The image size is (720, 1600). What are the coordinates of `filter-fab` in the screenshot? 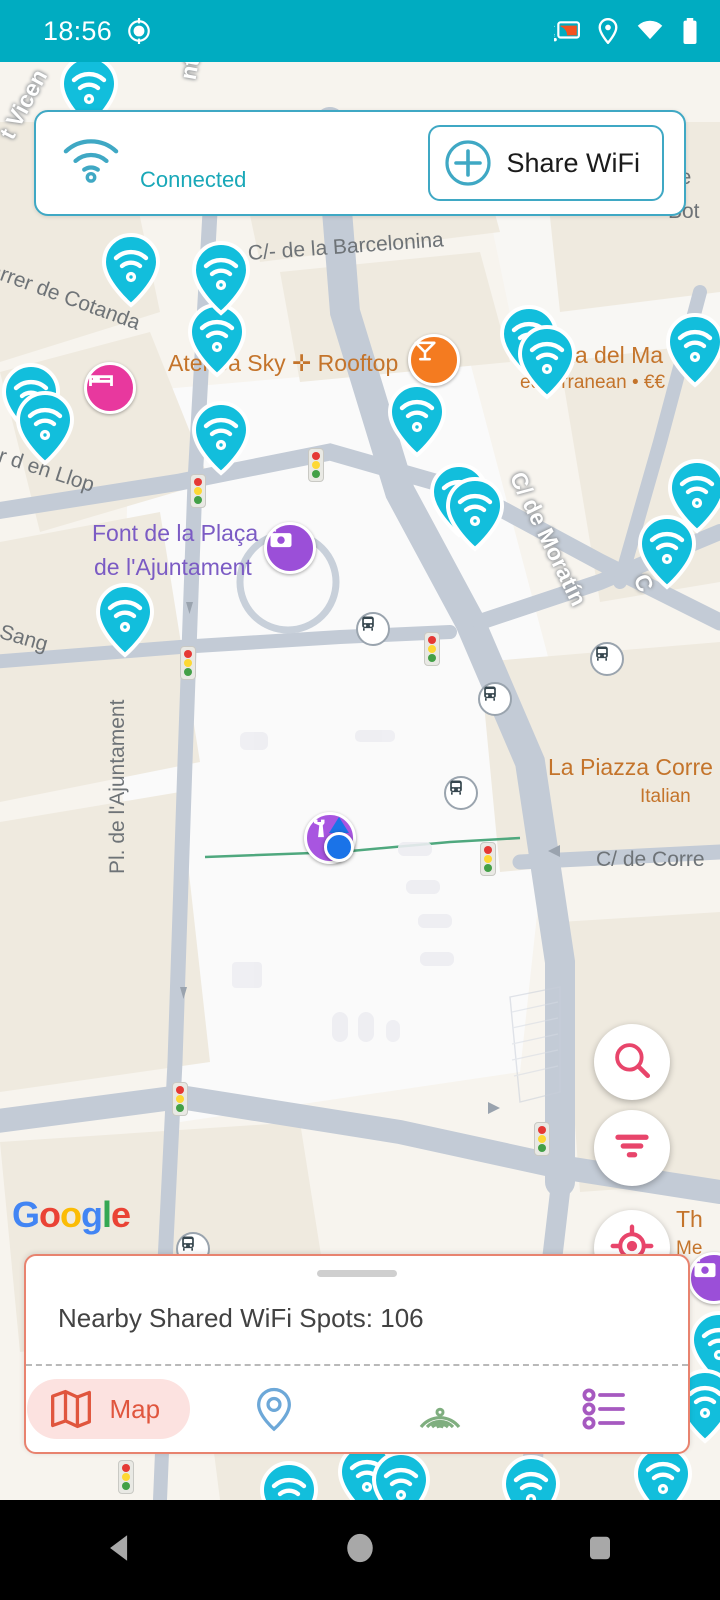 It's located at (632, 1148).